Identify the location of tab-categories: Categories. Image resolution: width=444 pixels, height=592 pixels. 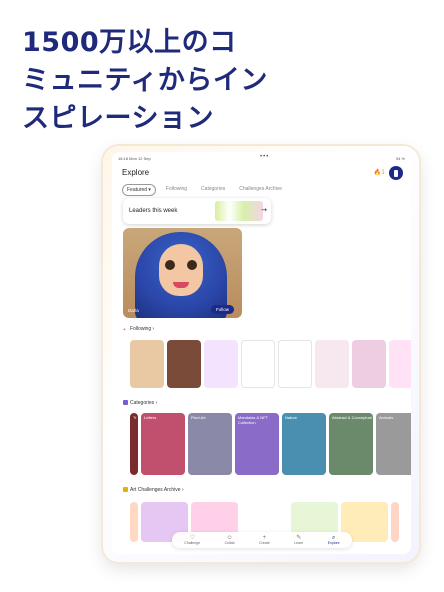
(213, 190).